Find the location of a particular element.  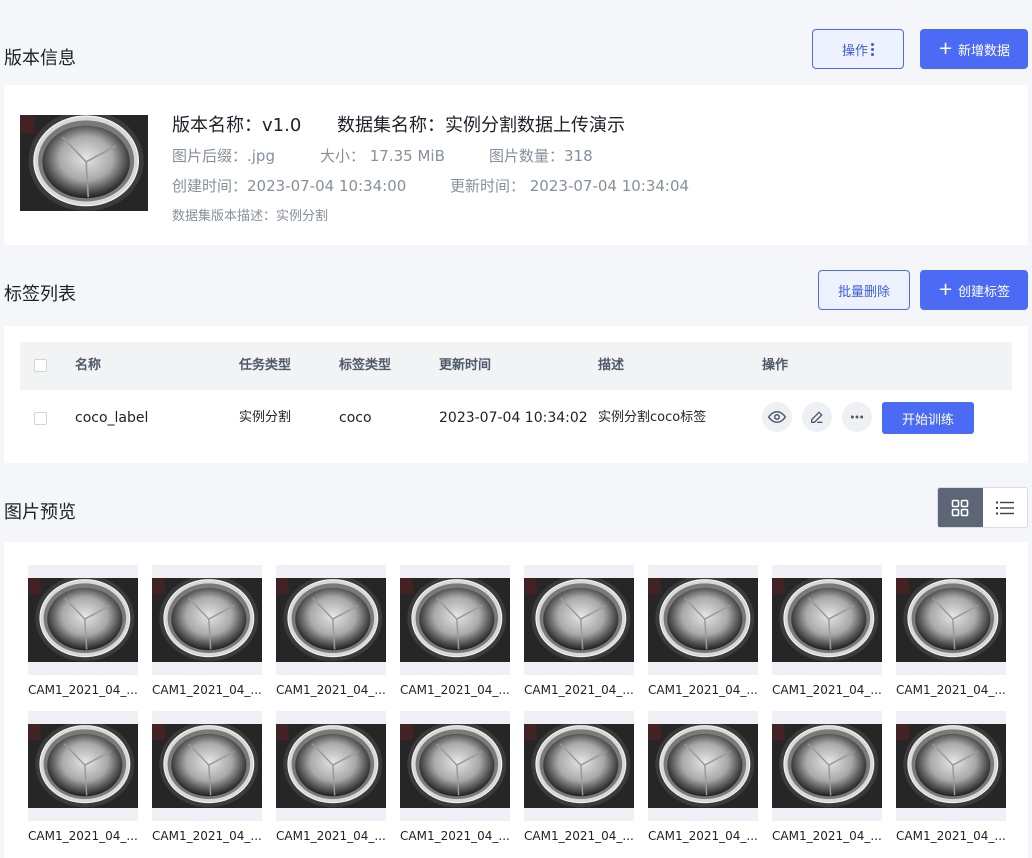

edit-button is located at coordinates (817, 417).